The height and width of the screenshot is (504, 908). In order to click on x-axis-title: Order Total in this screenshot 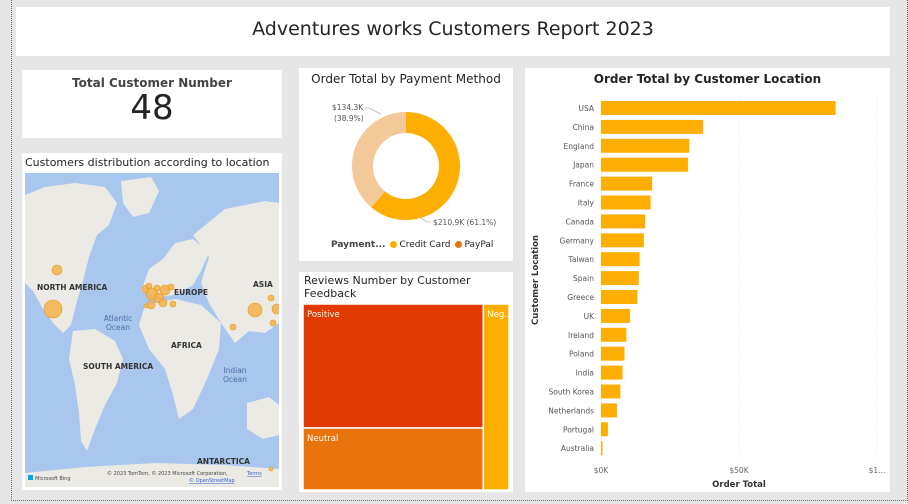, I will do `click(739, 485)`.